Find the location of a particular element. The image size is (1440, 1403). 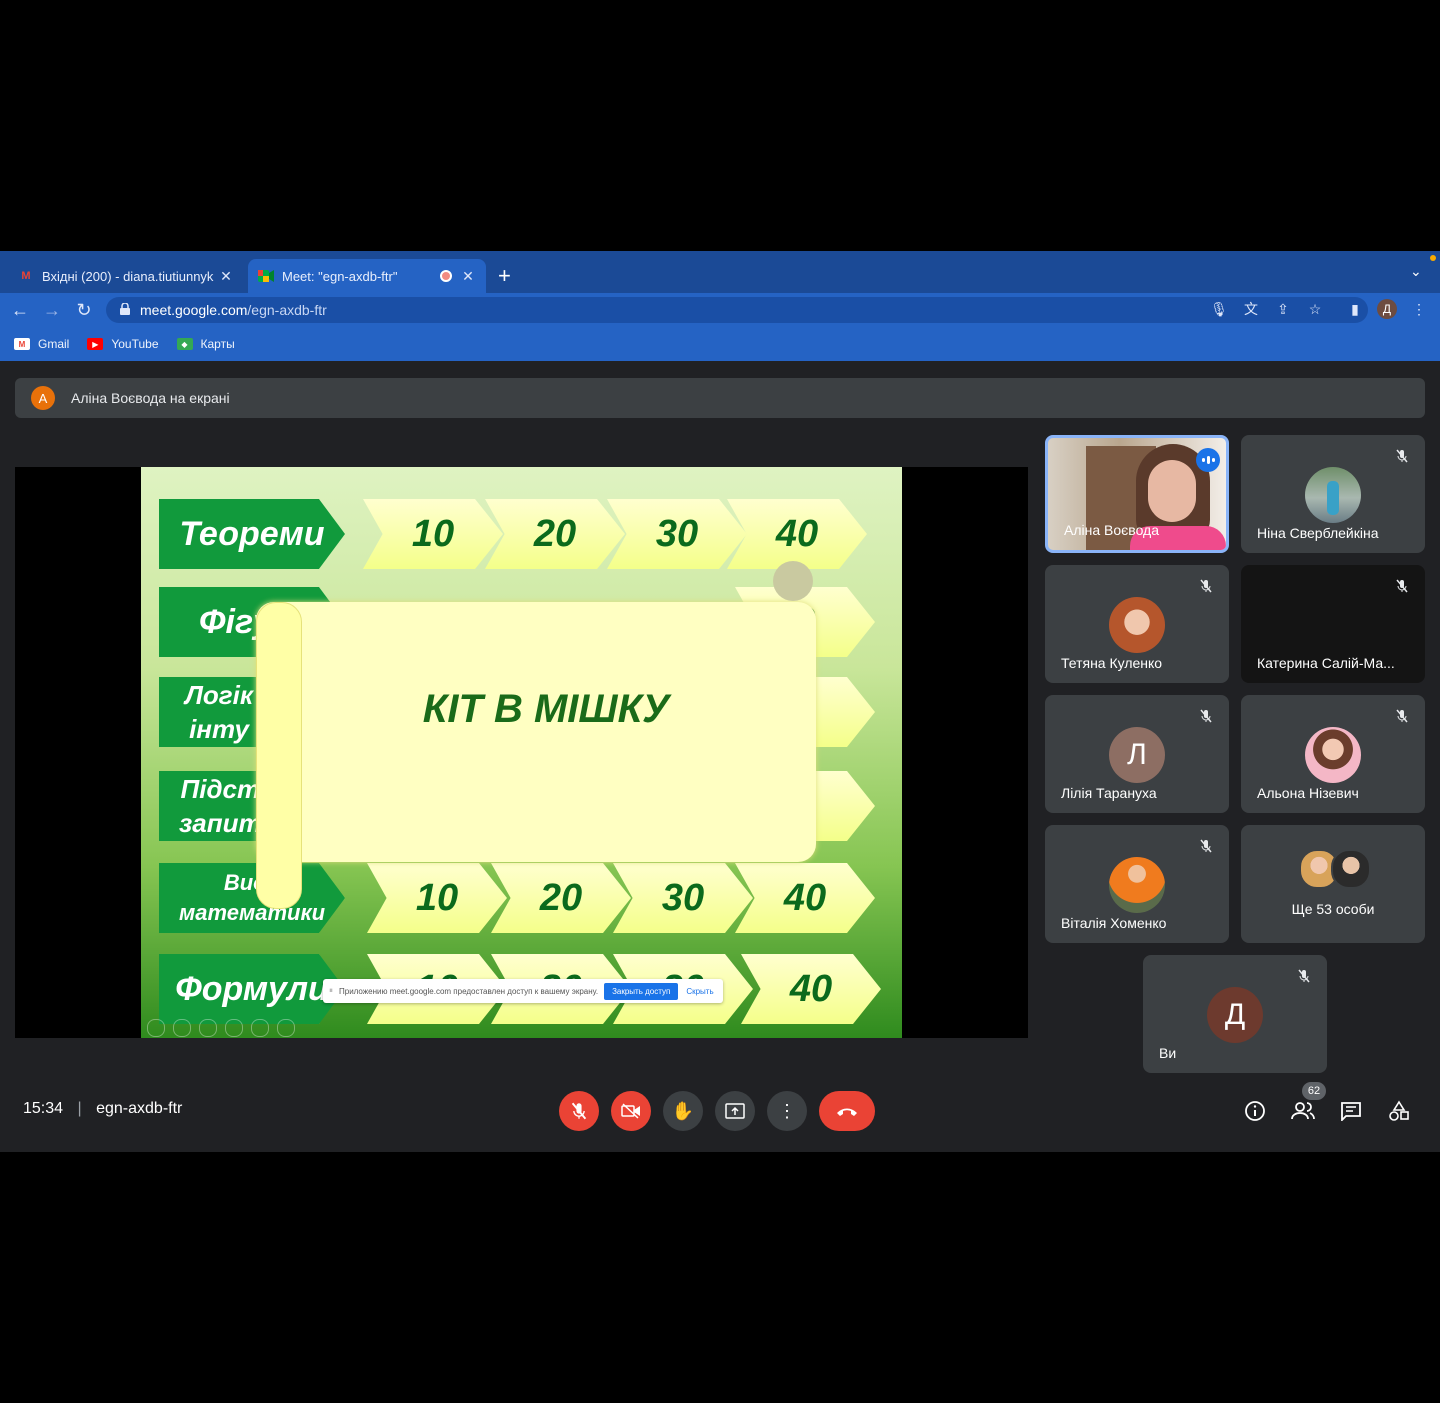

participant-tile: Віталія Хоменко is located at coordinates (1137, 884).